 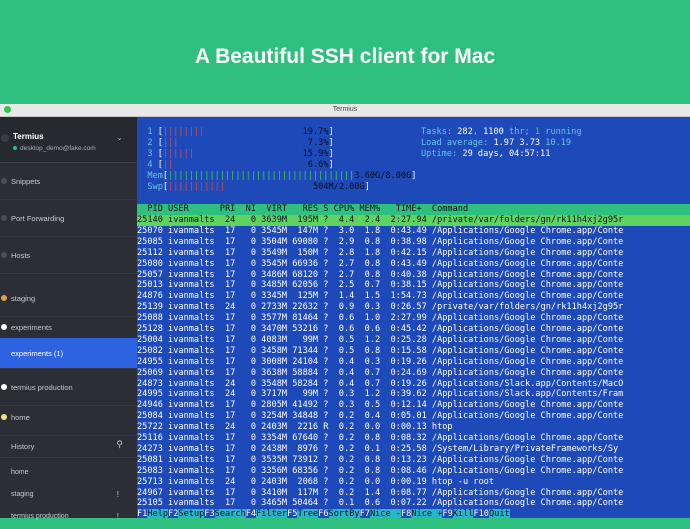 What do you see at coordinates (240, 165) in the screenshot?
I see `cpu-meter-4: 4 [|| 6.6%]` at bounding box center [240, 165].